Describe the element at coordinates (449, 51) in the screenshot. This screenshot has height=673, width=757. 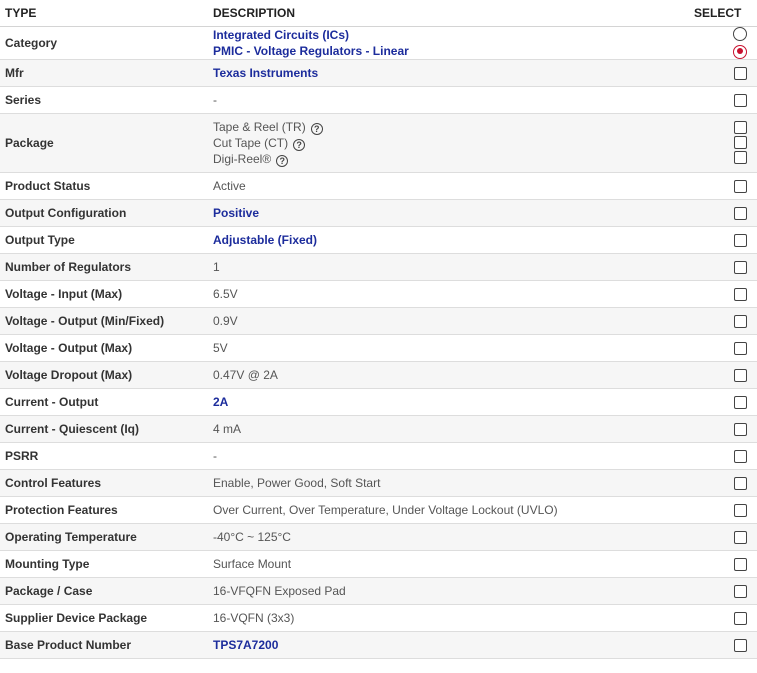
I see `category-link-pmic: PMIC - Voltage Regulators - Linear` at that location.